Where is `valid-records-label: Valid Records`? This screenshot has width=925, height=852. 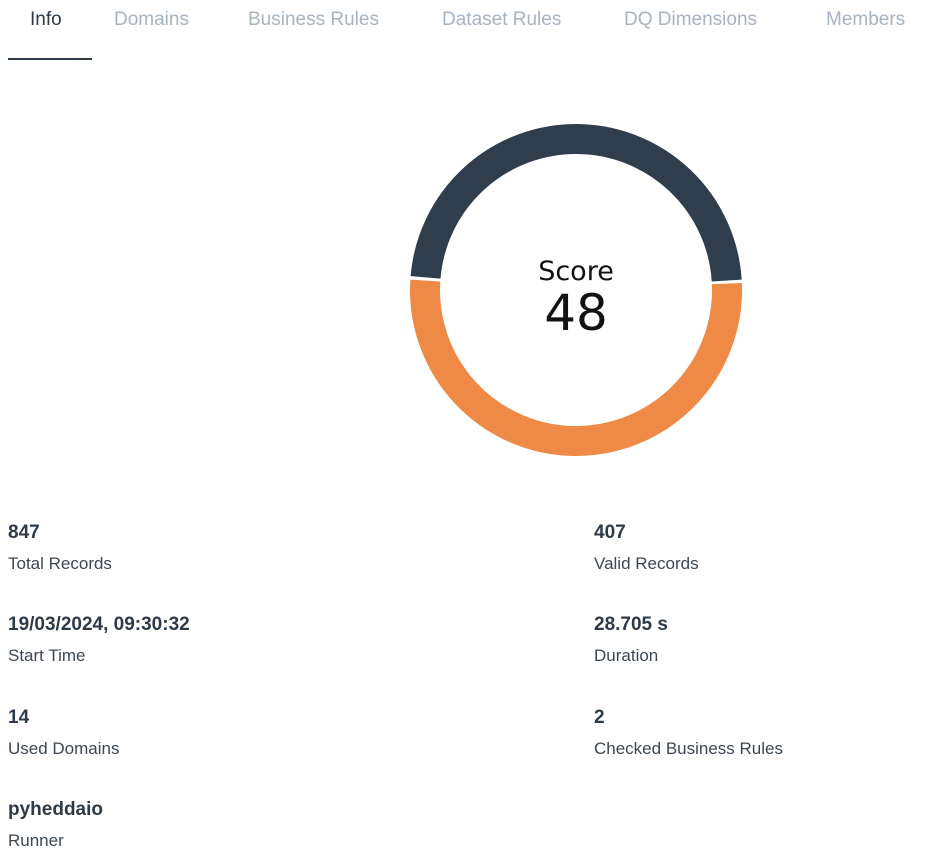
valid-records-label: Valid Records is located at coordinates (646, 563).